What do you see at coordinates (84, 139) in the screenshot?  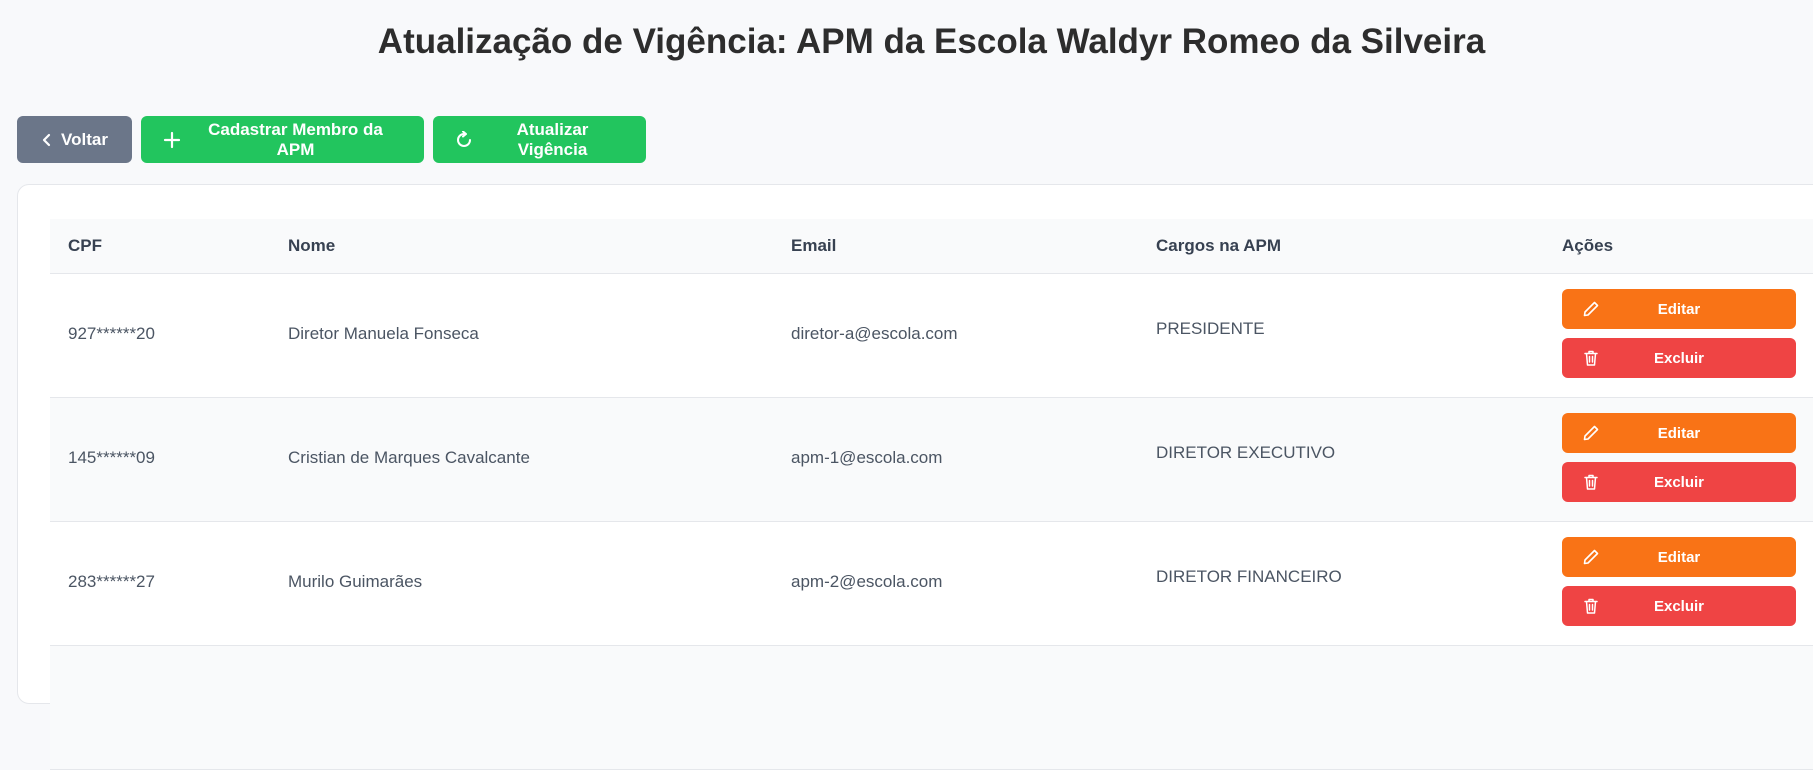 I see `back-button-label: Voltar` at bounding box center [84, 139].